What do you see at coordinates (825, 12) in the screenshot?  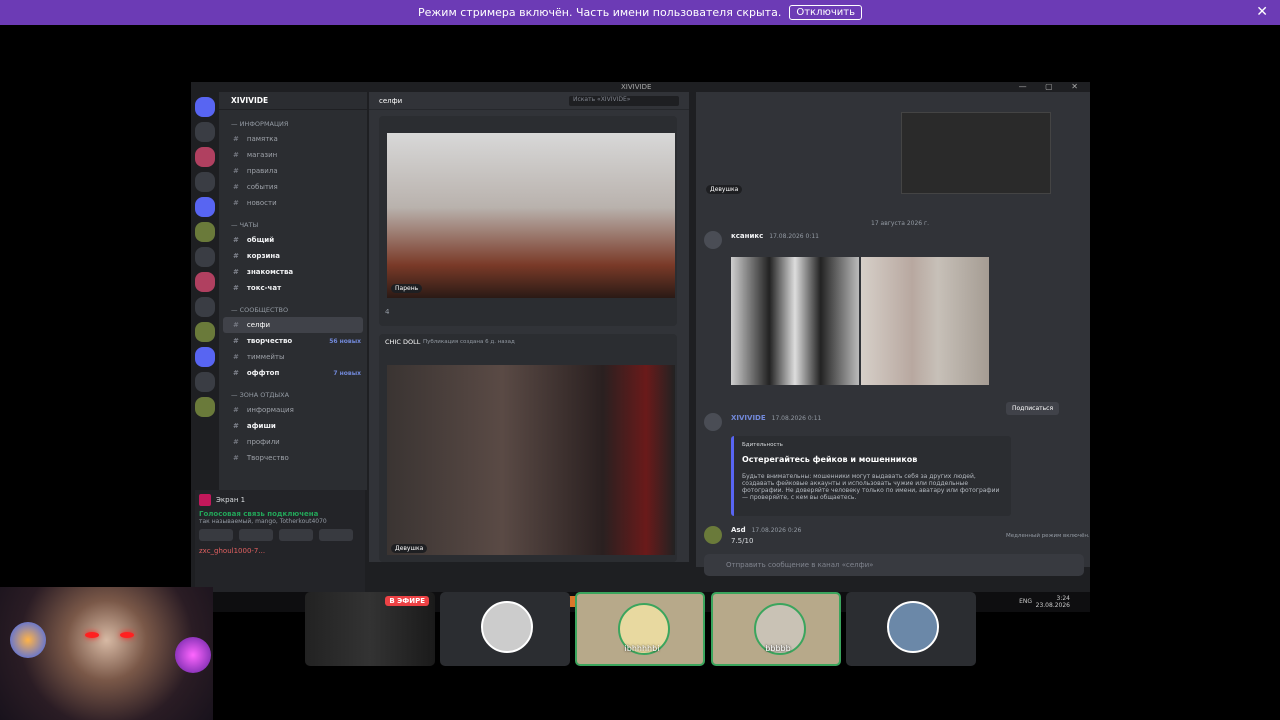 I see `disable-streamer-mode-button: Отключить` at bounding box center [825, 12].